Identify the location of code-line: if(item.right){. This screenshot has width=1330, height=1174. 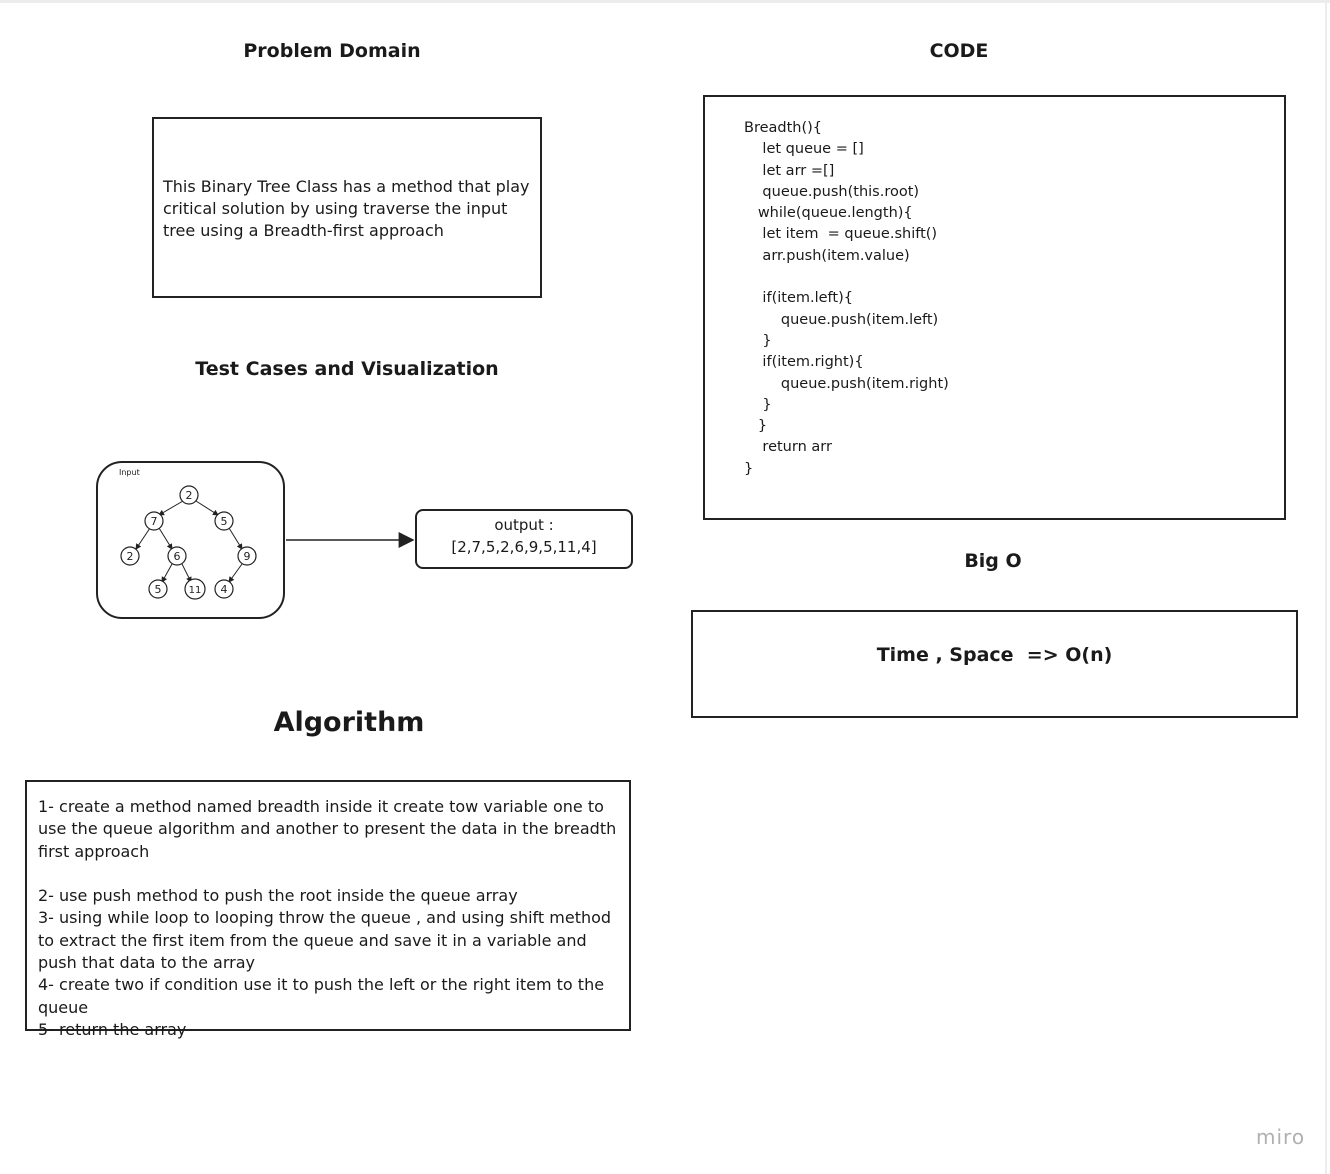
(804, 362).